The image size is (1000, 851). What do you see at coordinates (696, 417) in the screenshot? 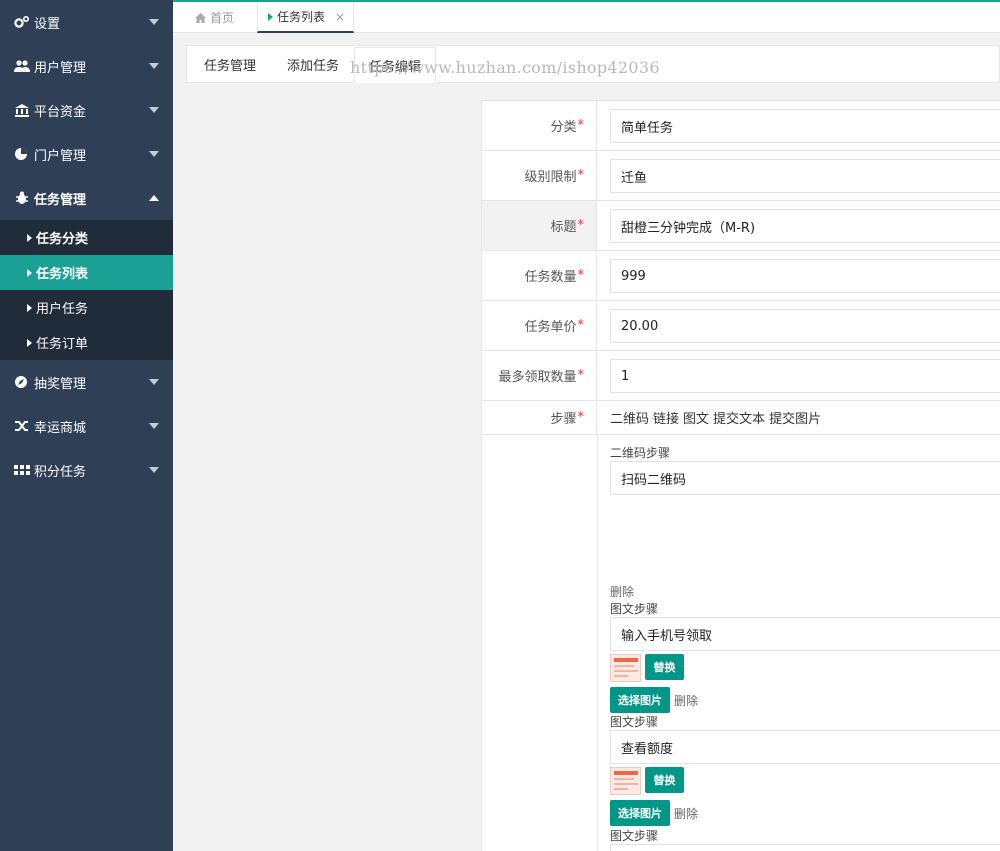
I see `step-type-image-text: 图文` at bounding box center [696, 417].